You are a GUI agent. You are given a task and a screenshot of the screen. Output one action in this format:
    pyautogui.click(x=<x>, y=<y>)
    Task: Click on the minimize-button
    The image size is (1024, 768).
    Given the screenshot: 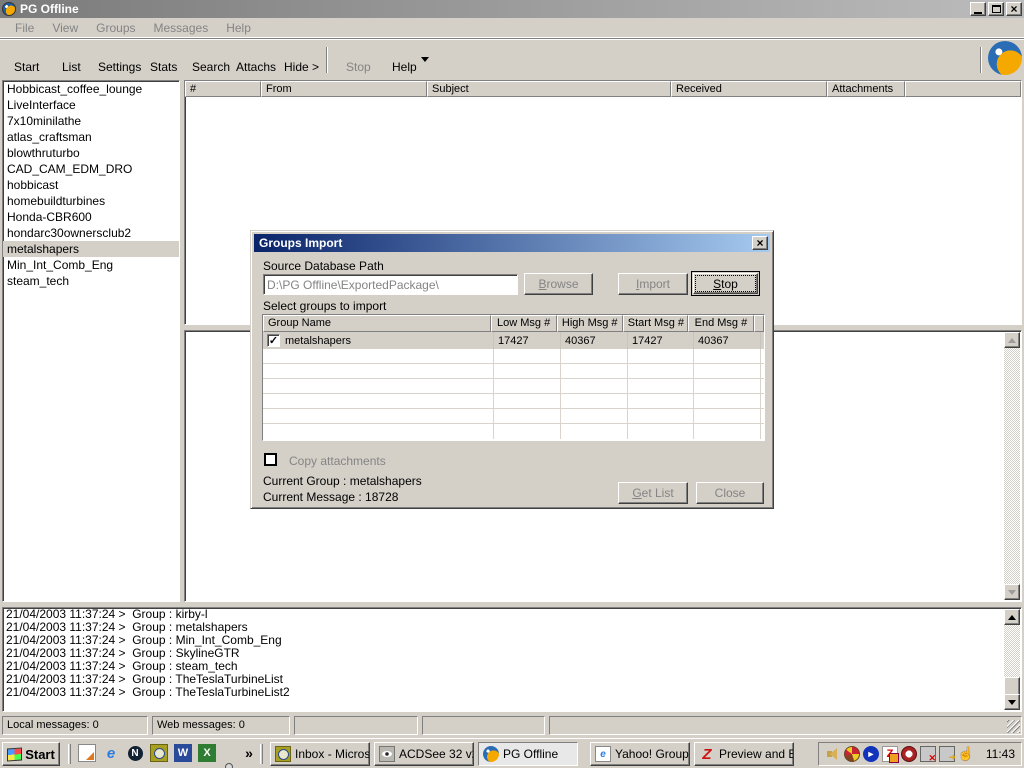 What is the action you would take?
    pyautogui.click(x=978, y=9)
    